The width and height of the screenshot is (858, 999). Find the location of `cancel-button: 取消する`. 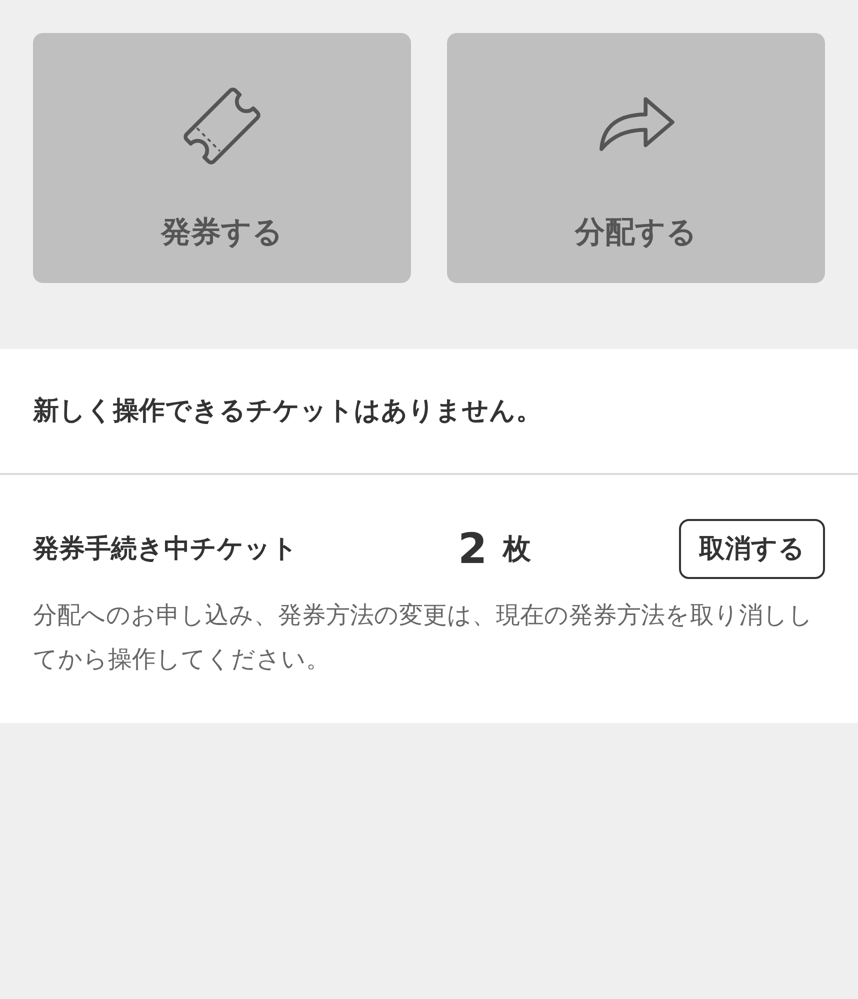

cancel-button: 取消する is located at coordinates (752, 549).